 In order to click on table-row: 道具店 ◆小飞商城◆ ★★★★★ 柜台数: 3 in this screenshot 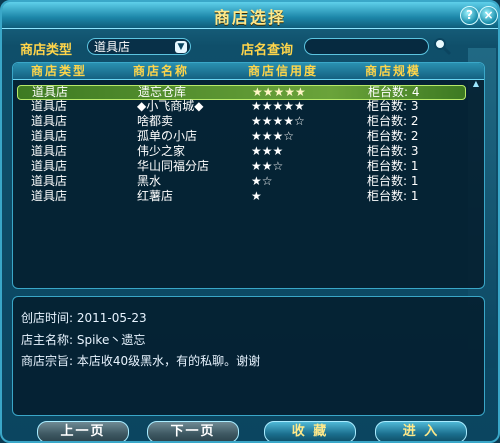, I will do `click(240, 106)`.